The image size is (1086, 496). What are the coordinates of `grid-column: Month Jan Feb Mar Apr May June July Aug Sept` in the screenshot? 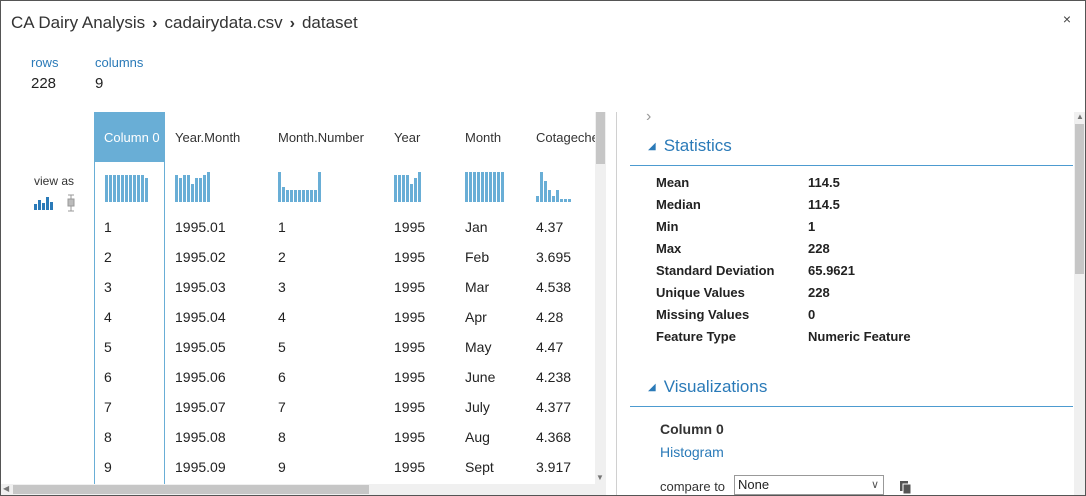 It's located at (490, 298).